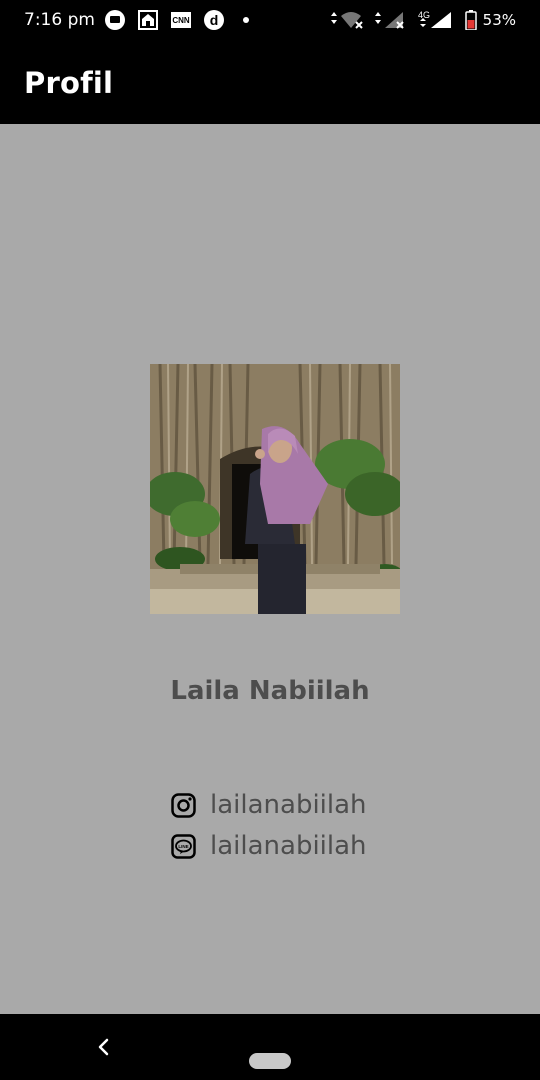 The width and height of the screenshot is (540, 1080). I want to click on svg-text: LINE, so click(183, 845).